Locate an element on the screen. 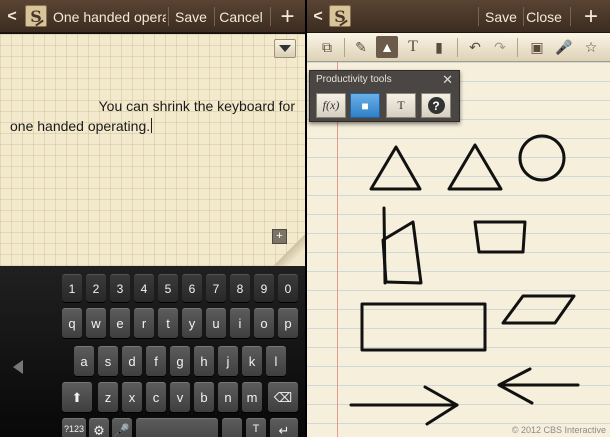 The width and height of the screenshot is (610, 437). key-1: 1 is located at coordinates (72, 288).